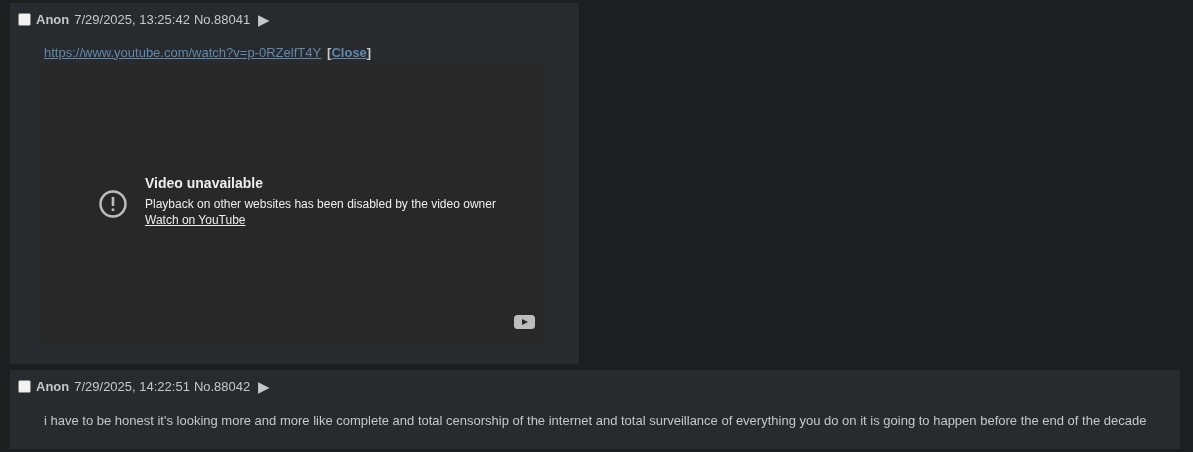 The height and width of the screenshot is (452, 1193). Describe the element at coordinates (329, 52) in the screenshot. I see `bracket: [` at that location.